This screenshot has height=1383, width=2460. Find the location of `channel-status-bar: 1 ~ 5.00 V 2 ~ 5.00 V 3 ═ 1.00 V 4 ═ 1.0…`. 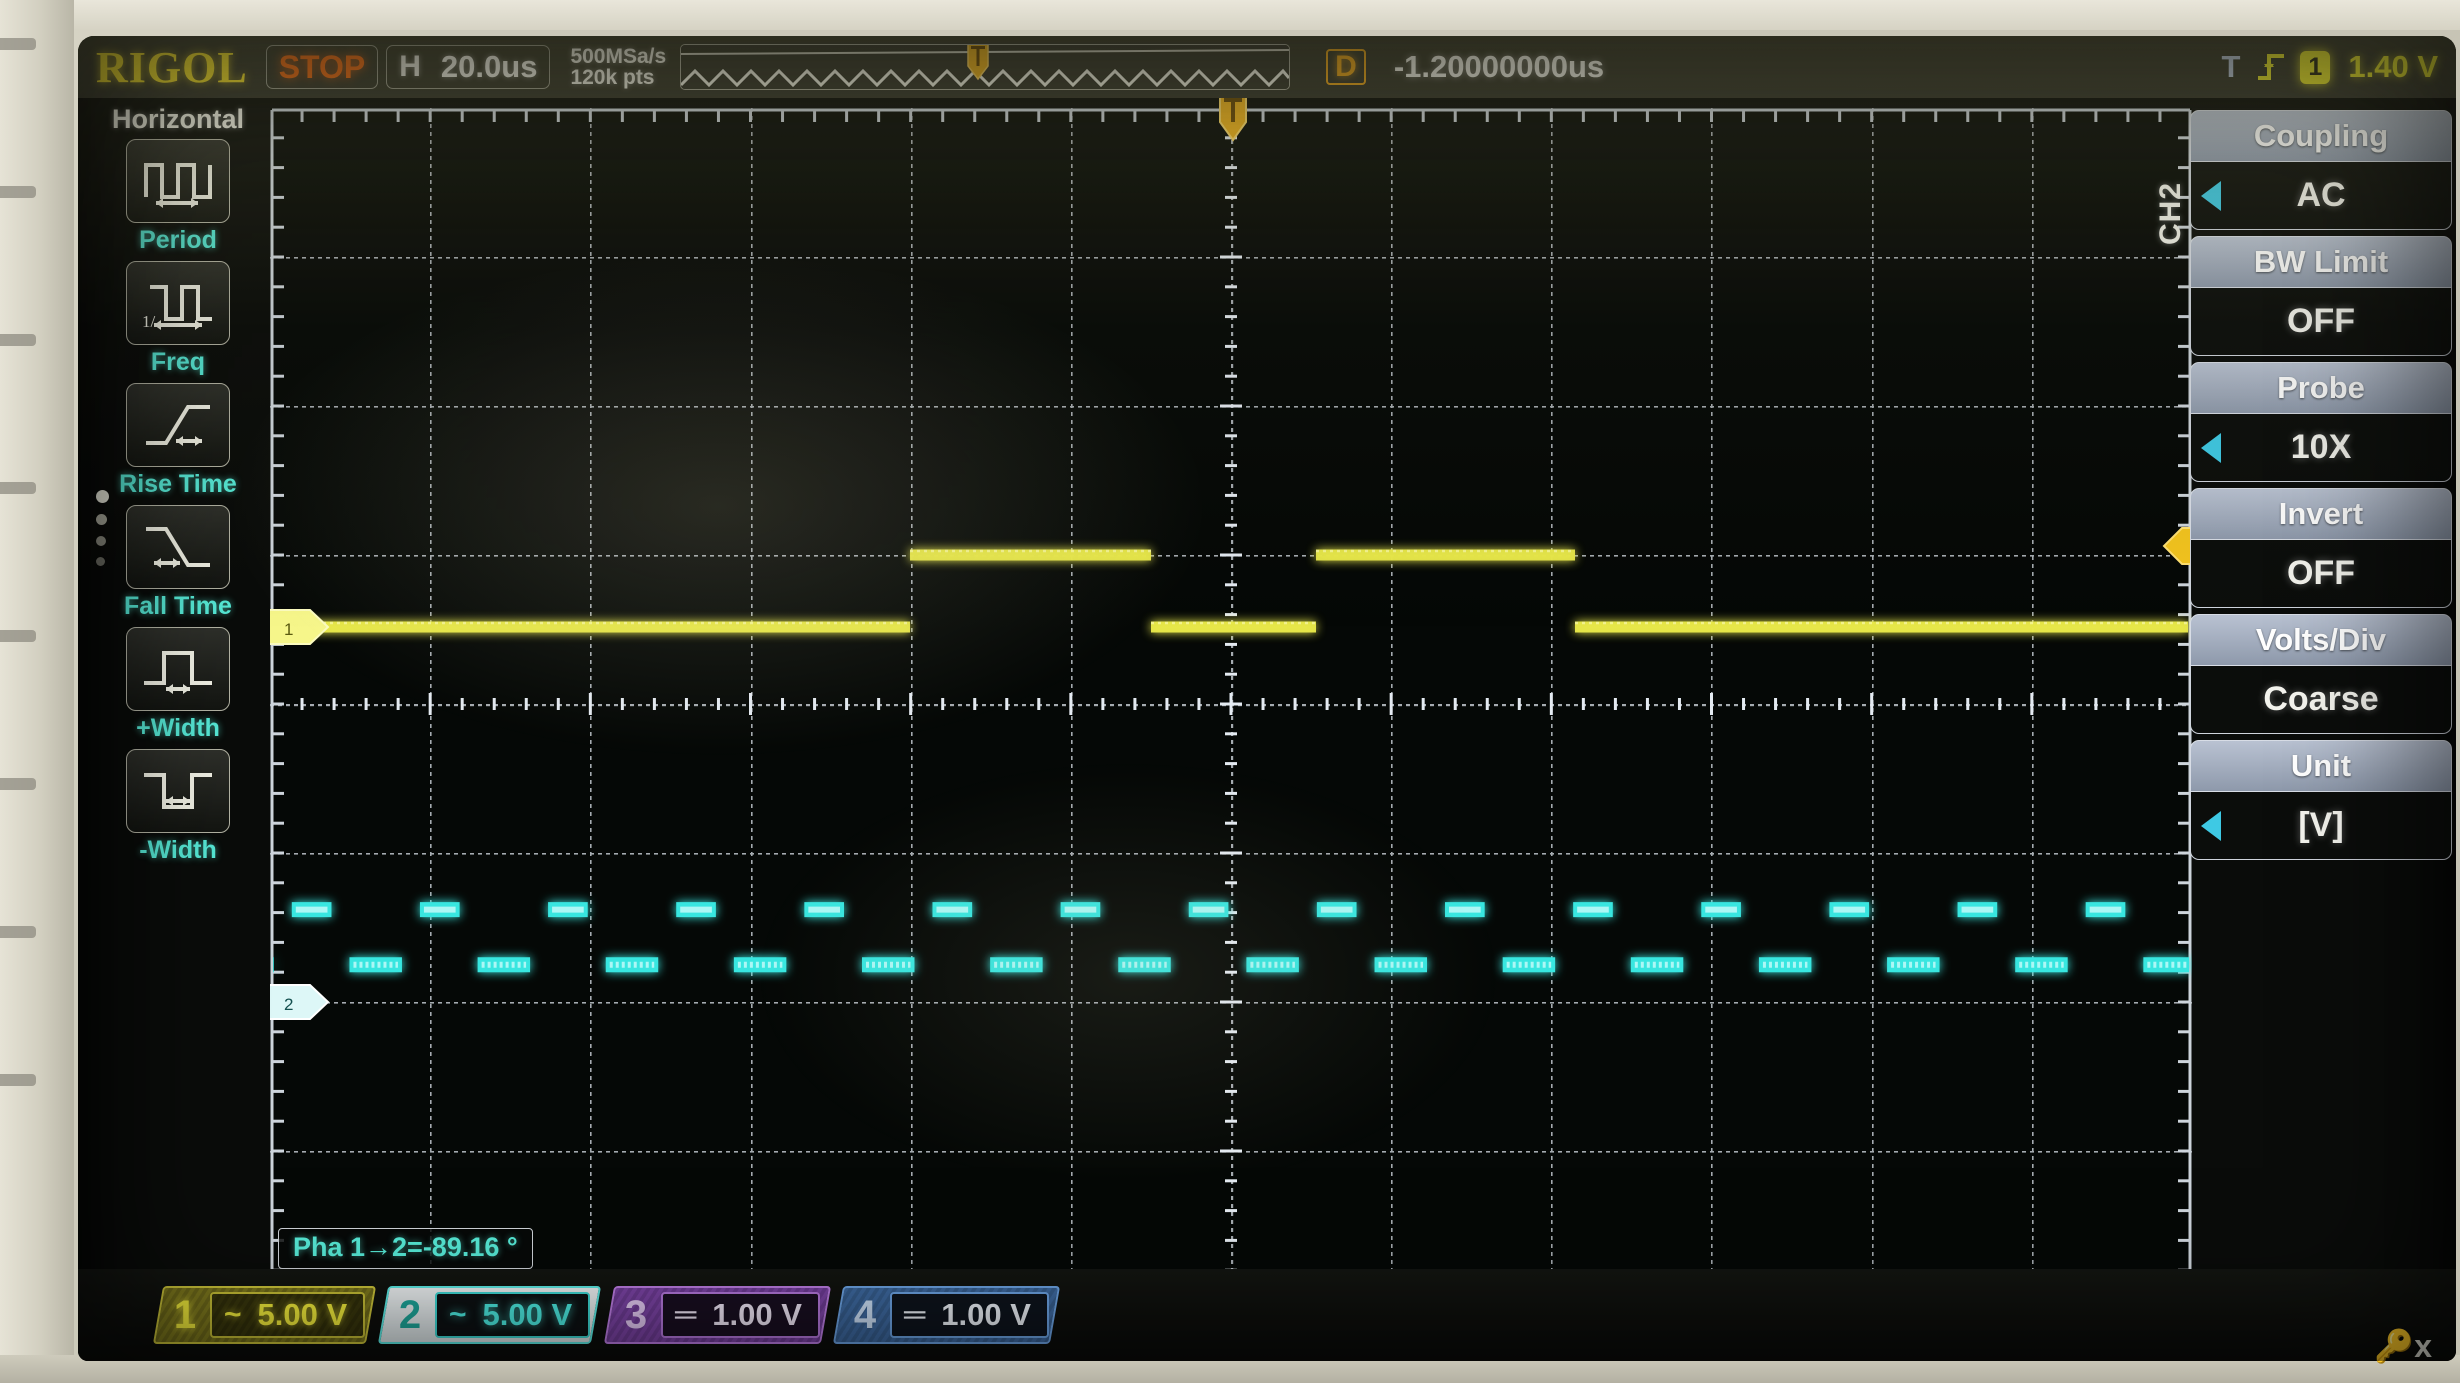

channel-status-bar: 1 ~ 5.00 V 2 ~ 5.00 V 3 ═ 1.00 V 4 ═ 1.0… is located at coordinates (1267, 1315).